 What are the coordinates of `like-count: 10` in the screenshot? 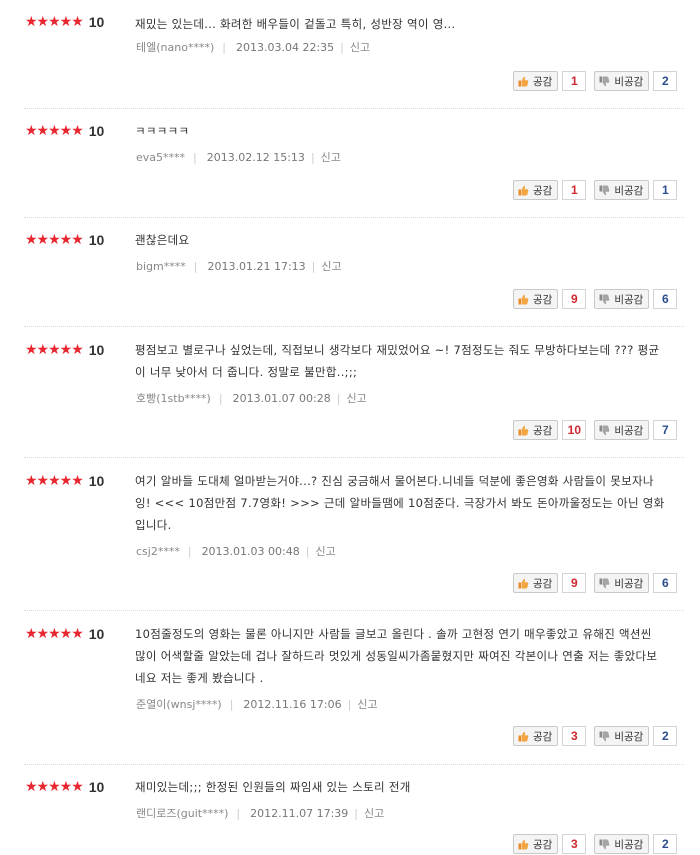 It's located at (574, 430).